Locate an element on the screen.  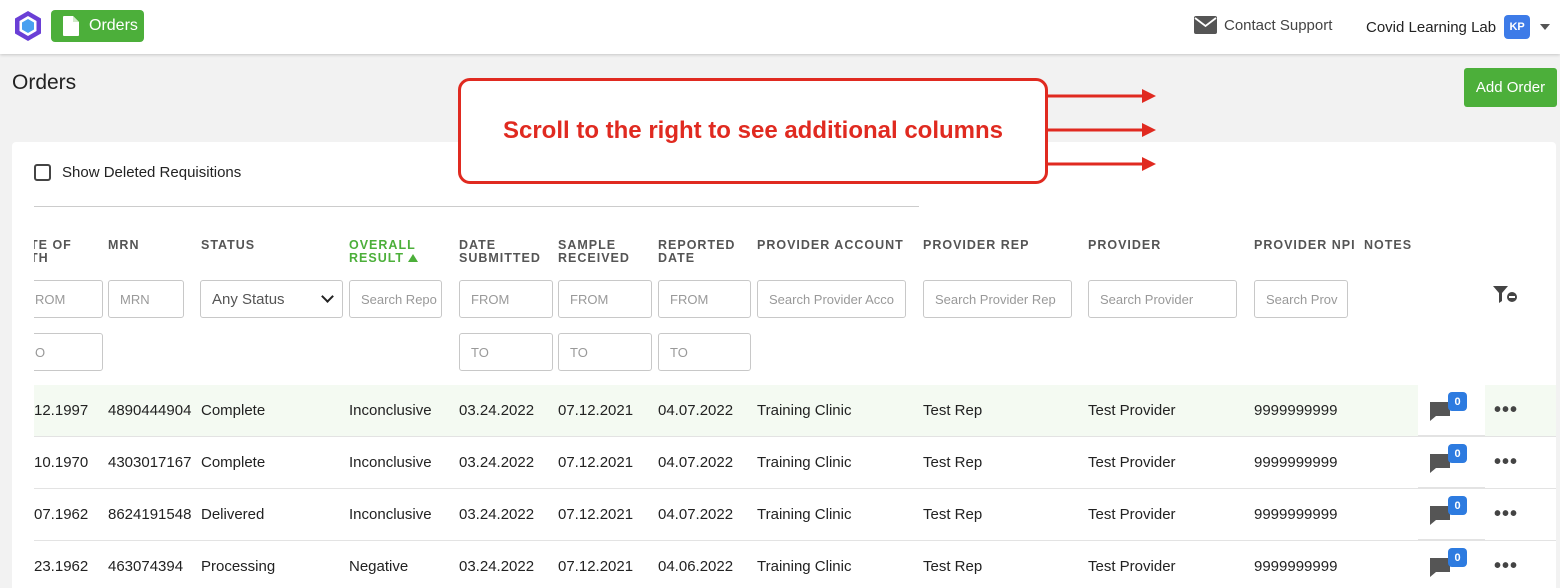
status-cell: Delivered is located at coordinates (233, 514).